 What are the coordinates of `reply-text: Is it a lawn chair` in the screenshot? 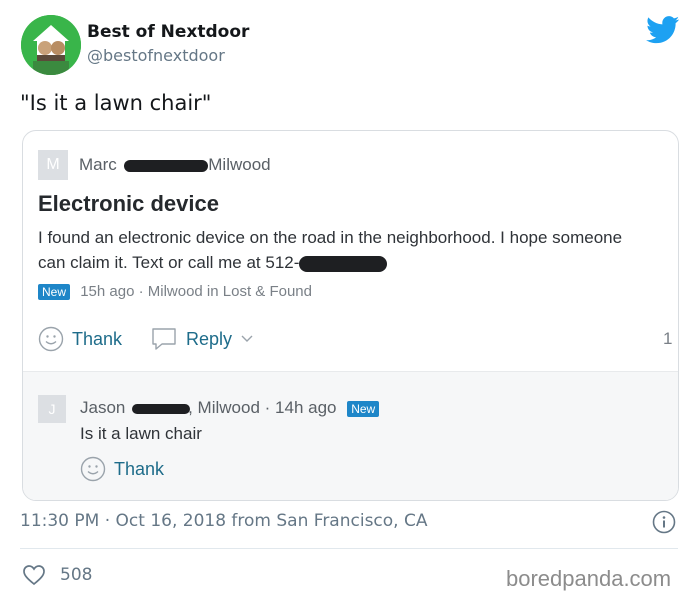 It's located at (141, 433).